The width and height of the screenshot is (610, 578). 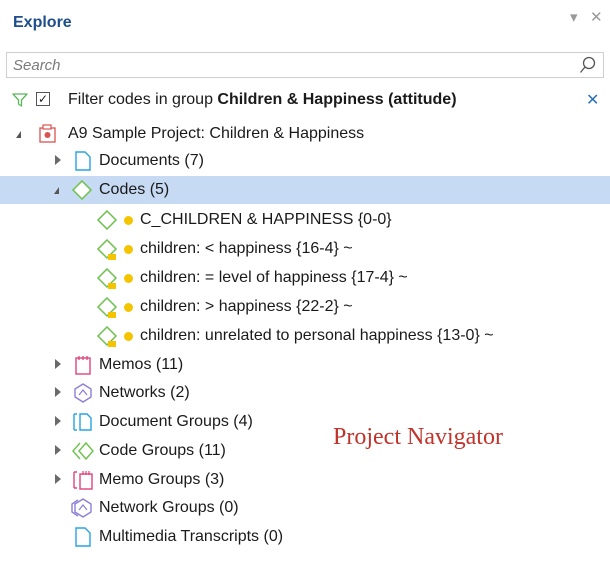 What do you see at coordinates (81, 508) in the screenshot?
I see `network-group-icon` at bounding box center [81, 508].